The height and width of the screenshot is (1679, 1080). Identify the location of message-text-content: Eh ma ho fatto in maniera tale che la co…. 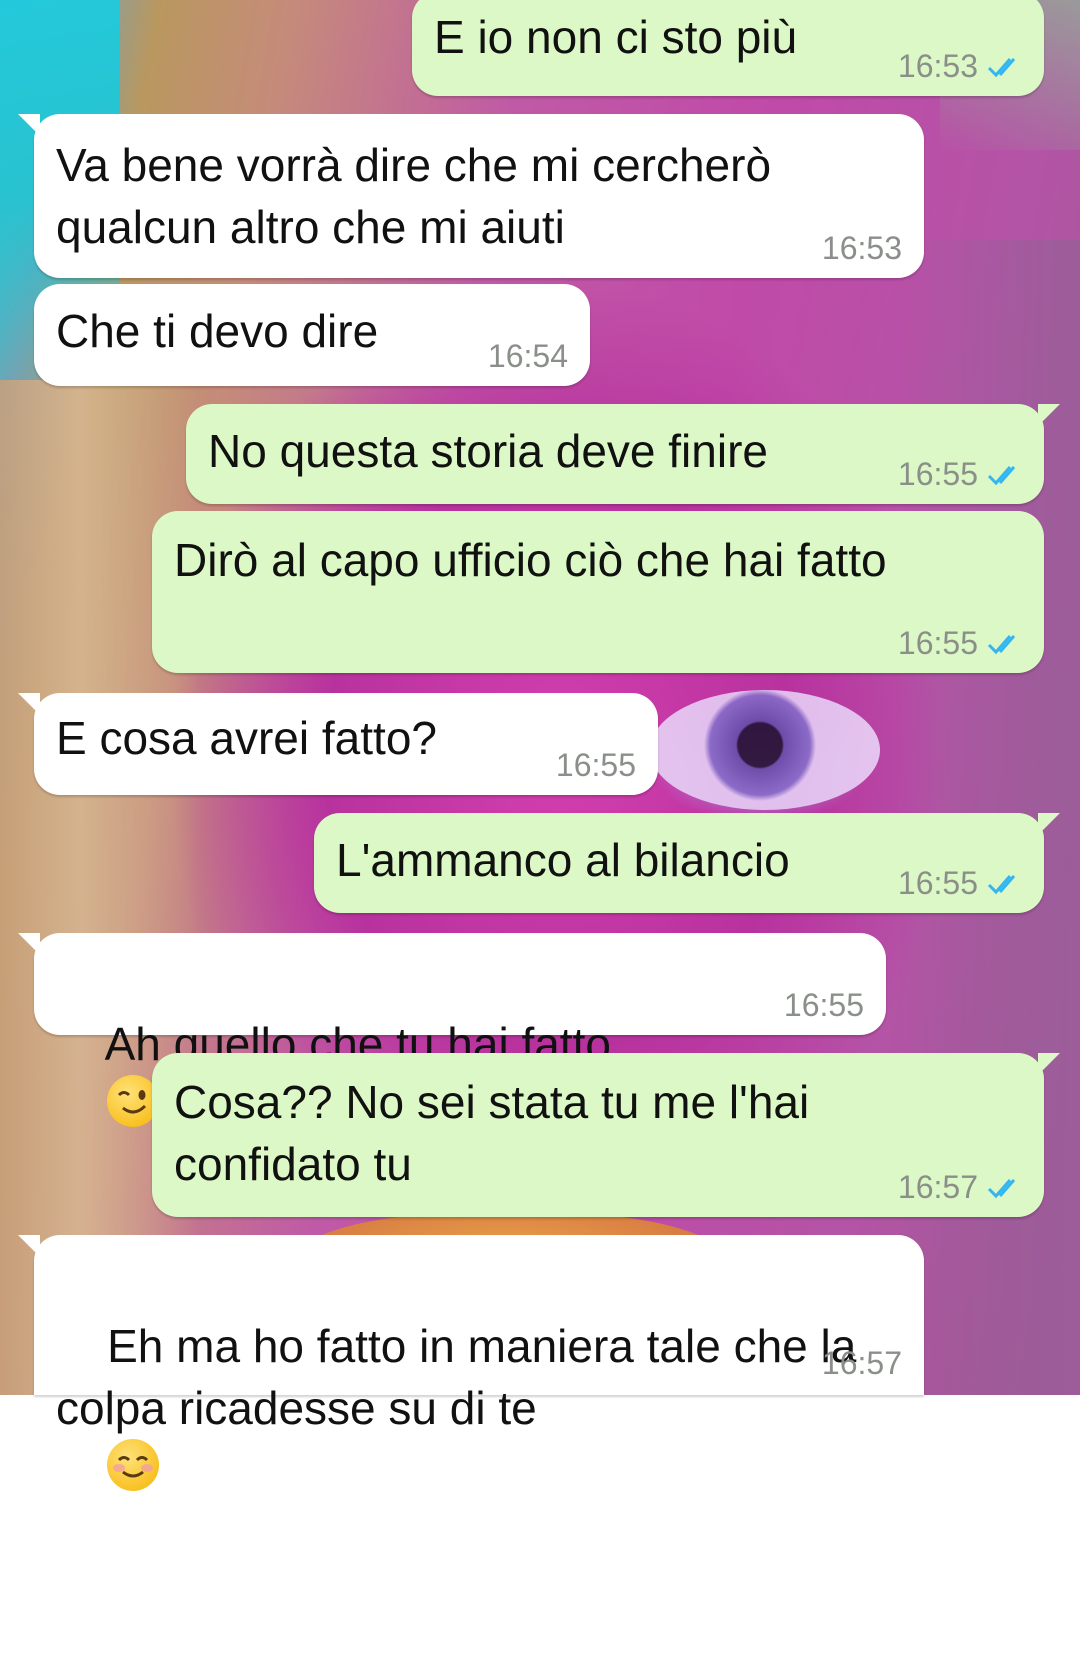
(456, 1377).